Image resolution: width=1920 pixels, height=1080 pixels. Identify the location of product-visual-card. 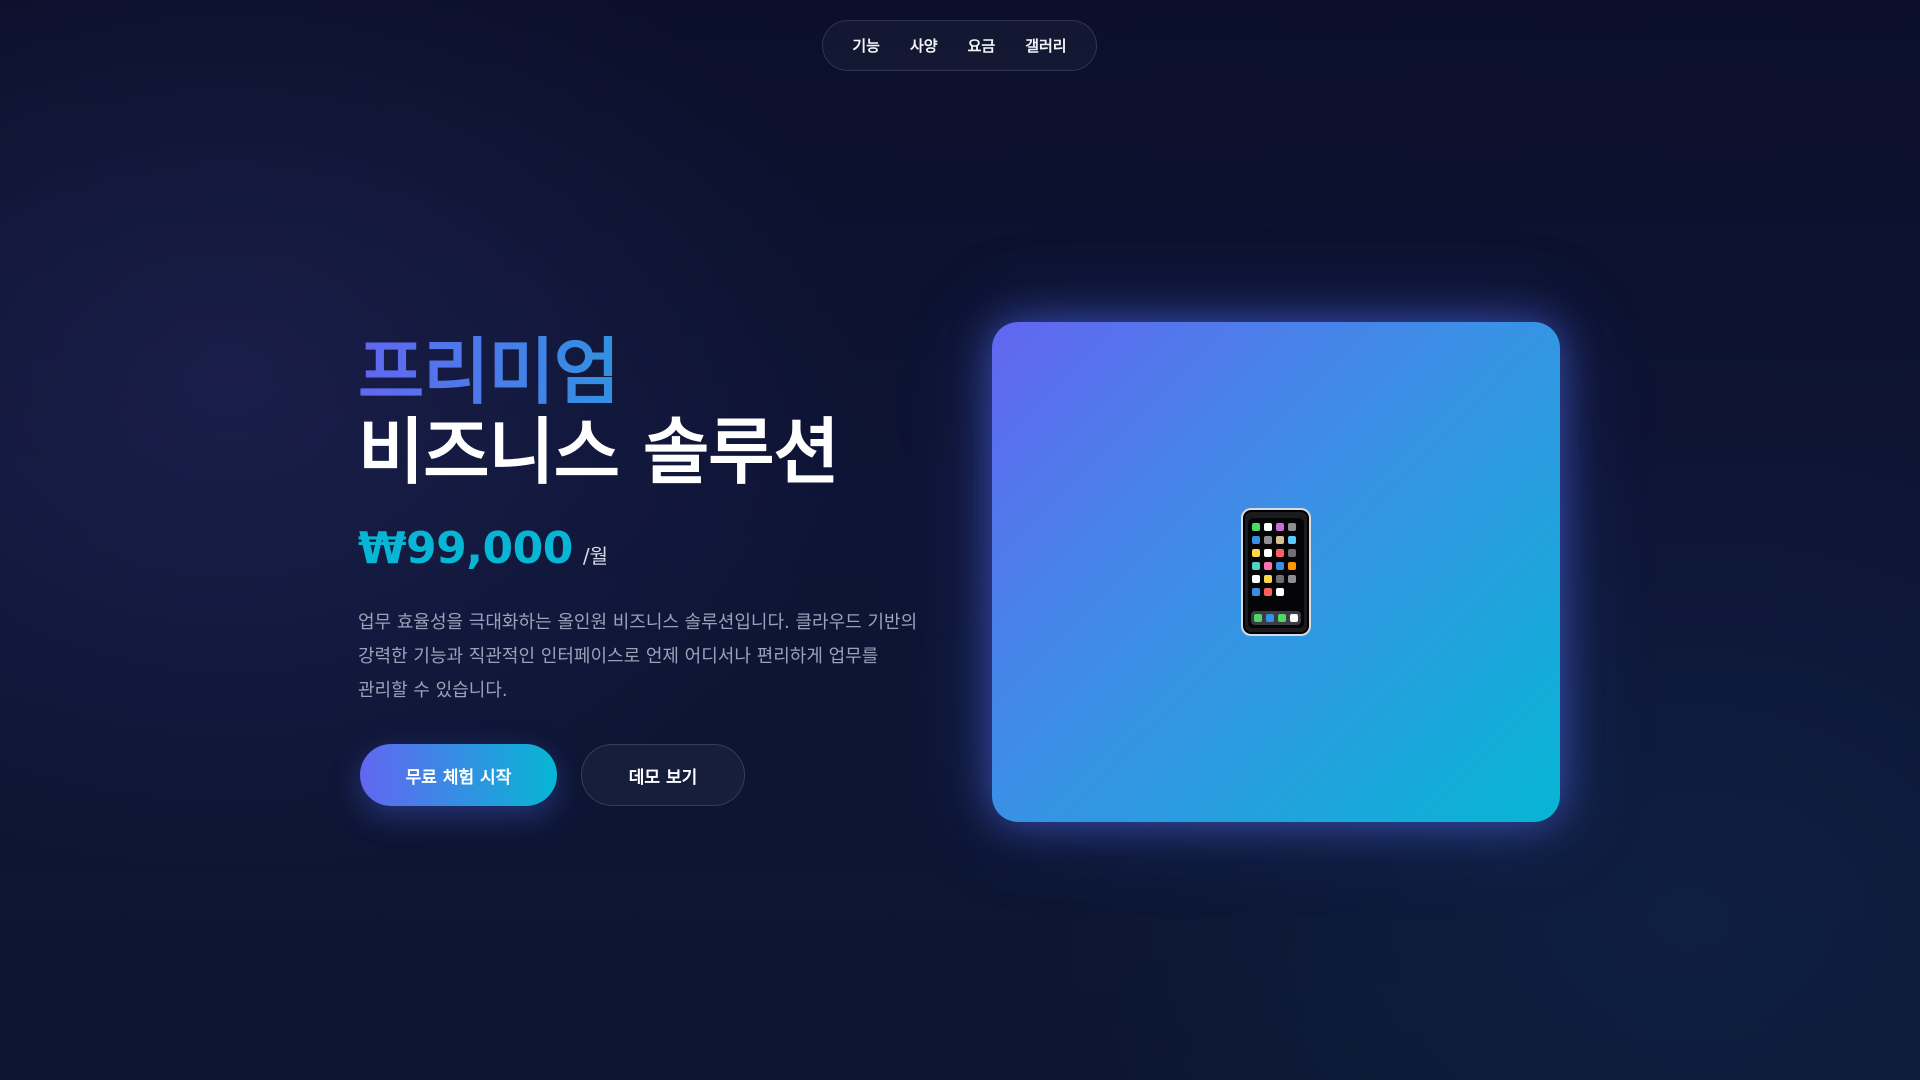
(1276, 572).